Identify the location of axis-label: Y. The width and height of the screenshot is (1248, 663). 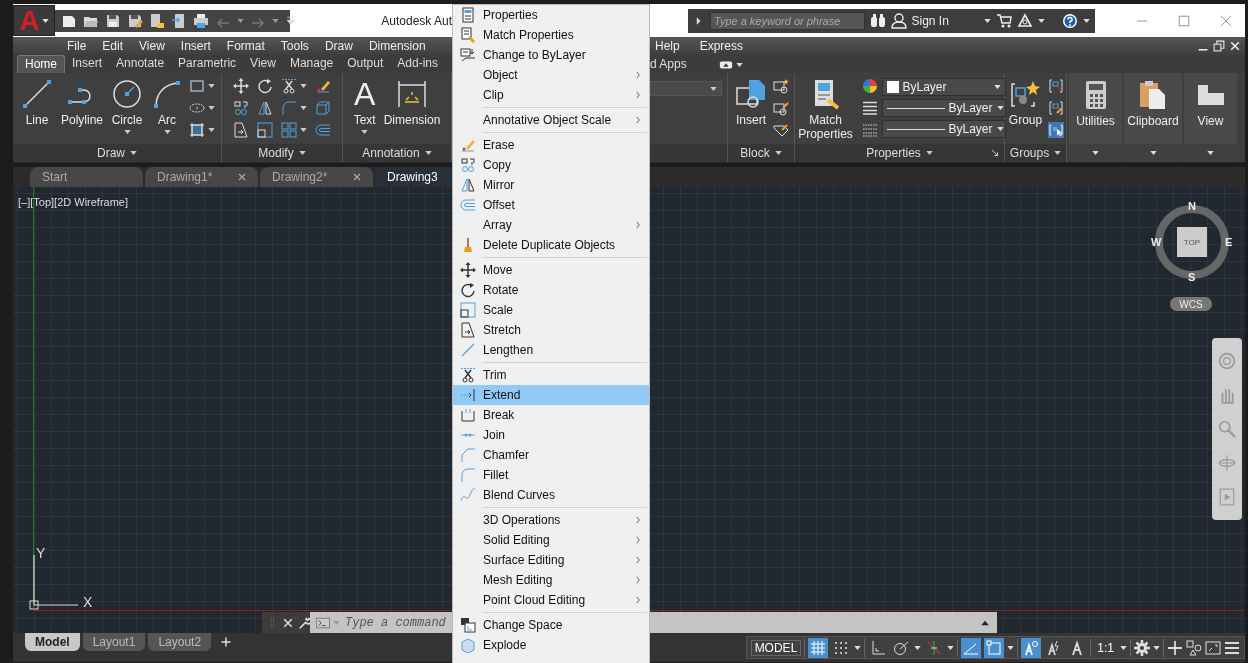
(41, 553).